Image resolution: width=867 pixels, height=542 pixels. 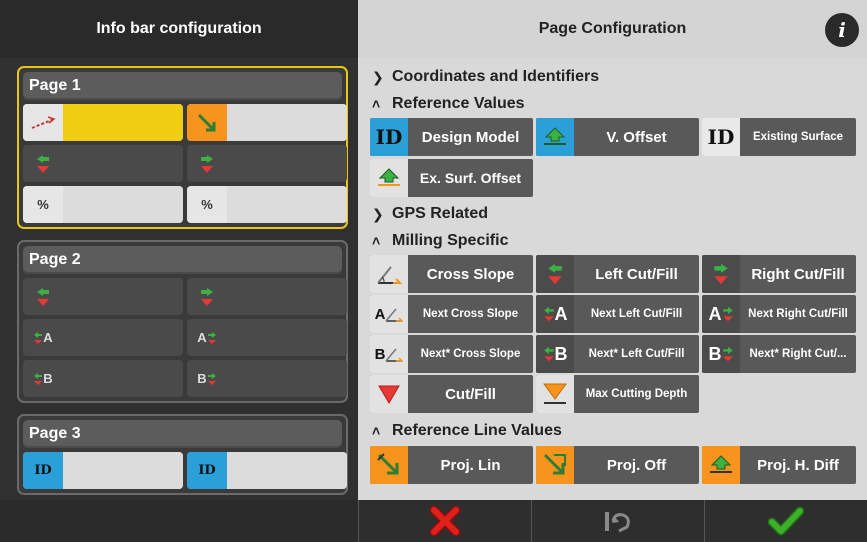 I want to click on left-cut-fill-button: Left Cut/Fill, so click(x=617, y=274).